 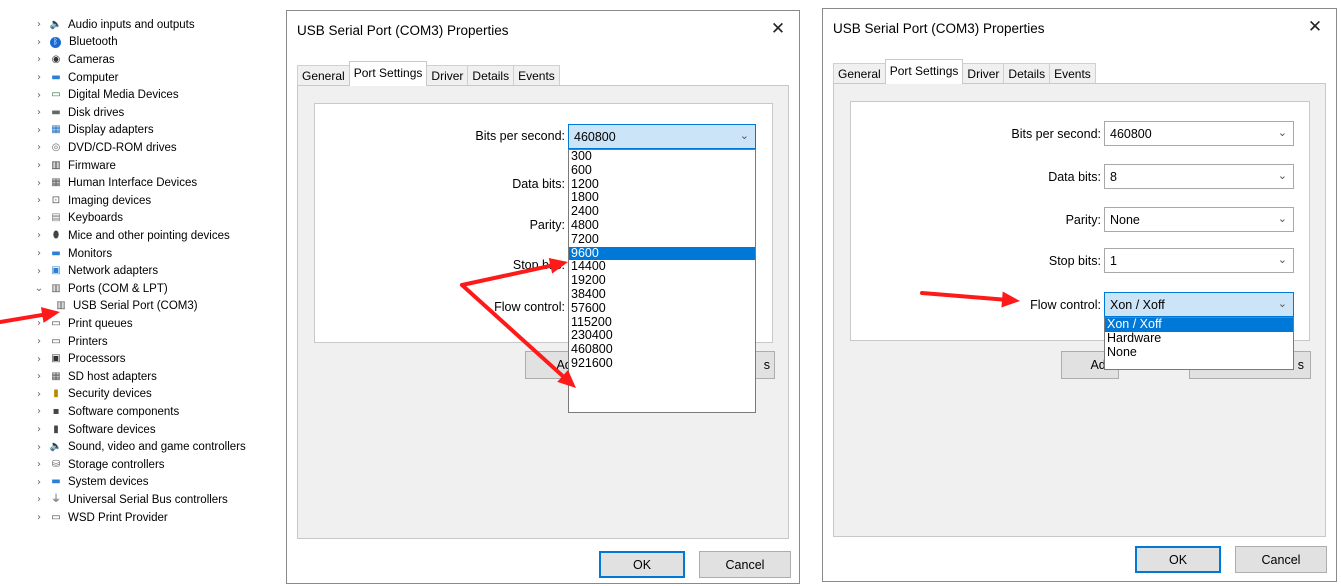 I want to click on dropdown-option: 921600, so click(x=662, y=363).